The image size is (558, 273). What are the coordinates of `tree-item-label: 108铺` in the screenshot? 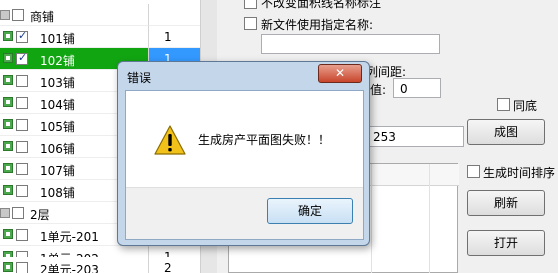 It's located at (57, 193).